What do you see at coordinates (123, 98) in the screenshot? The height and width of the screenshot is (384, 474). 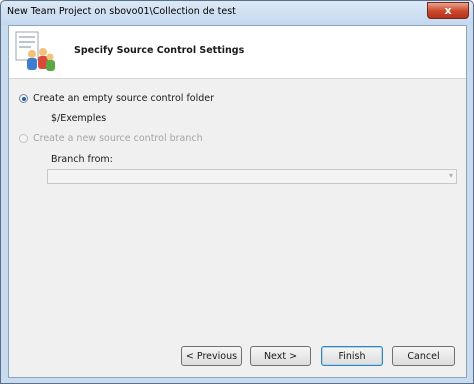 I see `empty-folder-label: Create an empty source control folder` at bounding box center [123, 98].